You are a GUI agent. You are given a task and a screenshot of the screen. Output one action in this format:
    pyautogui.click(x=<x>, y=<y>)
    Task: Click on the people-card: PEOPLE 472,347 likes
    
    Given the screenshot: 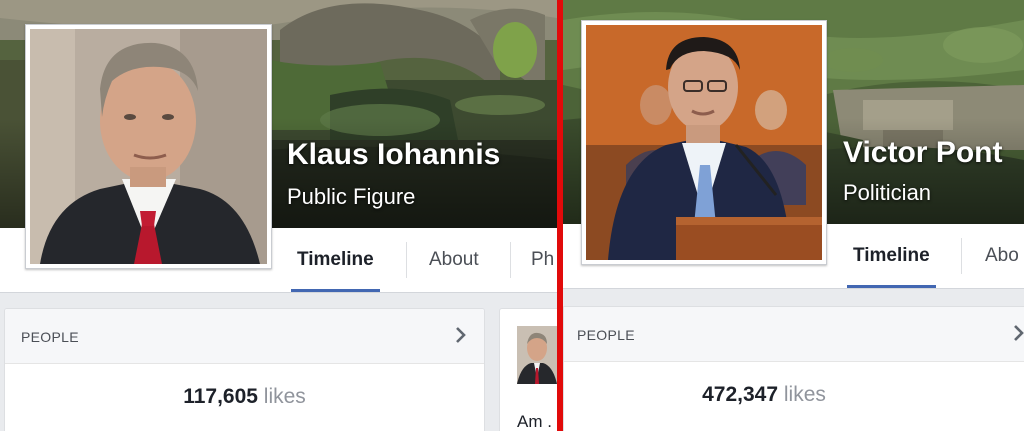 What is the action you would take?
    pyautogui.click(x=793, y=368)
    